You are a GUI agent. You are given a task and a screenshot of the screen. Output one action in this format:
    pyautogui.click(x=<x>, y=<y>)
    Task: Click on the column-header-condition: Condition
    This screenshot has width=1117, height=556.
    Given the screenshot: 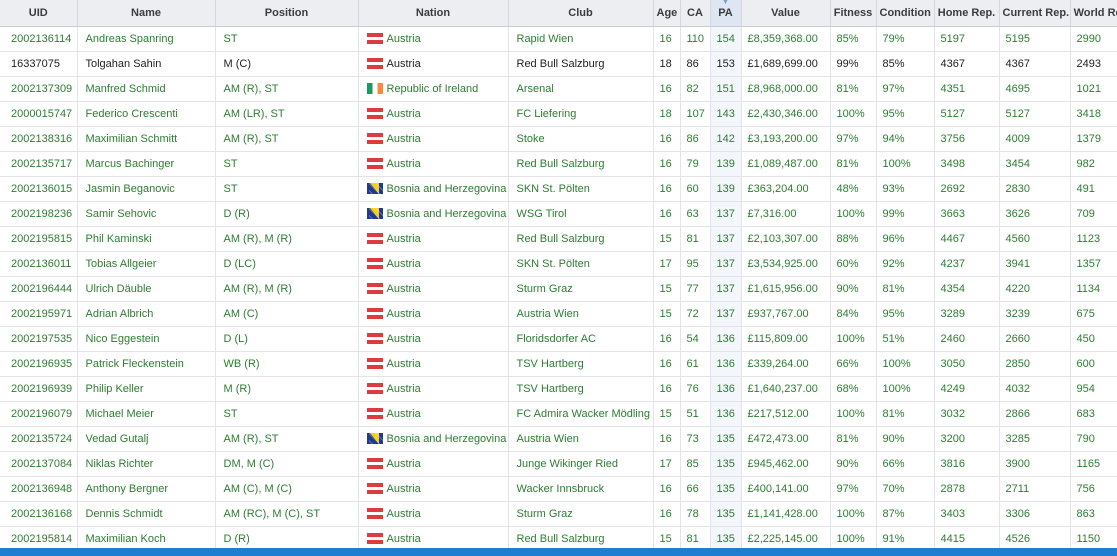 What is the action you would take?
    pyautogui.click(x=905, y=13)
    